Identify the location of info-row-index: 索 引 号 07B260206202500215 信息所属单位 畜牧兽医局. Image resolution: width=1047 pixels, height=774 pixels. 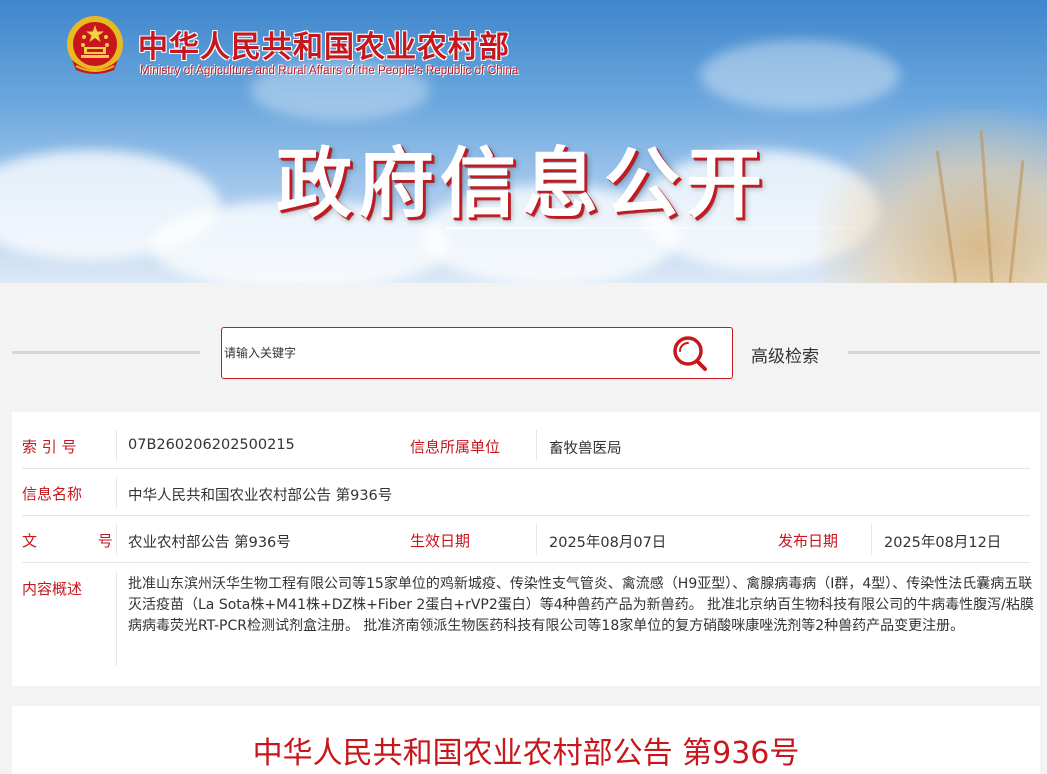
(526, 445).